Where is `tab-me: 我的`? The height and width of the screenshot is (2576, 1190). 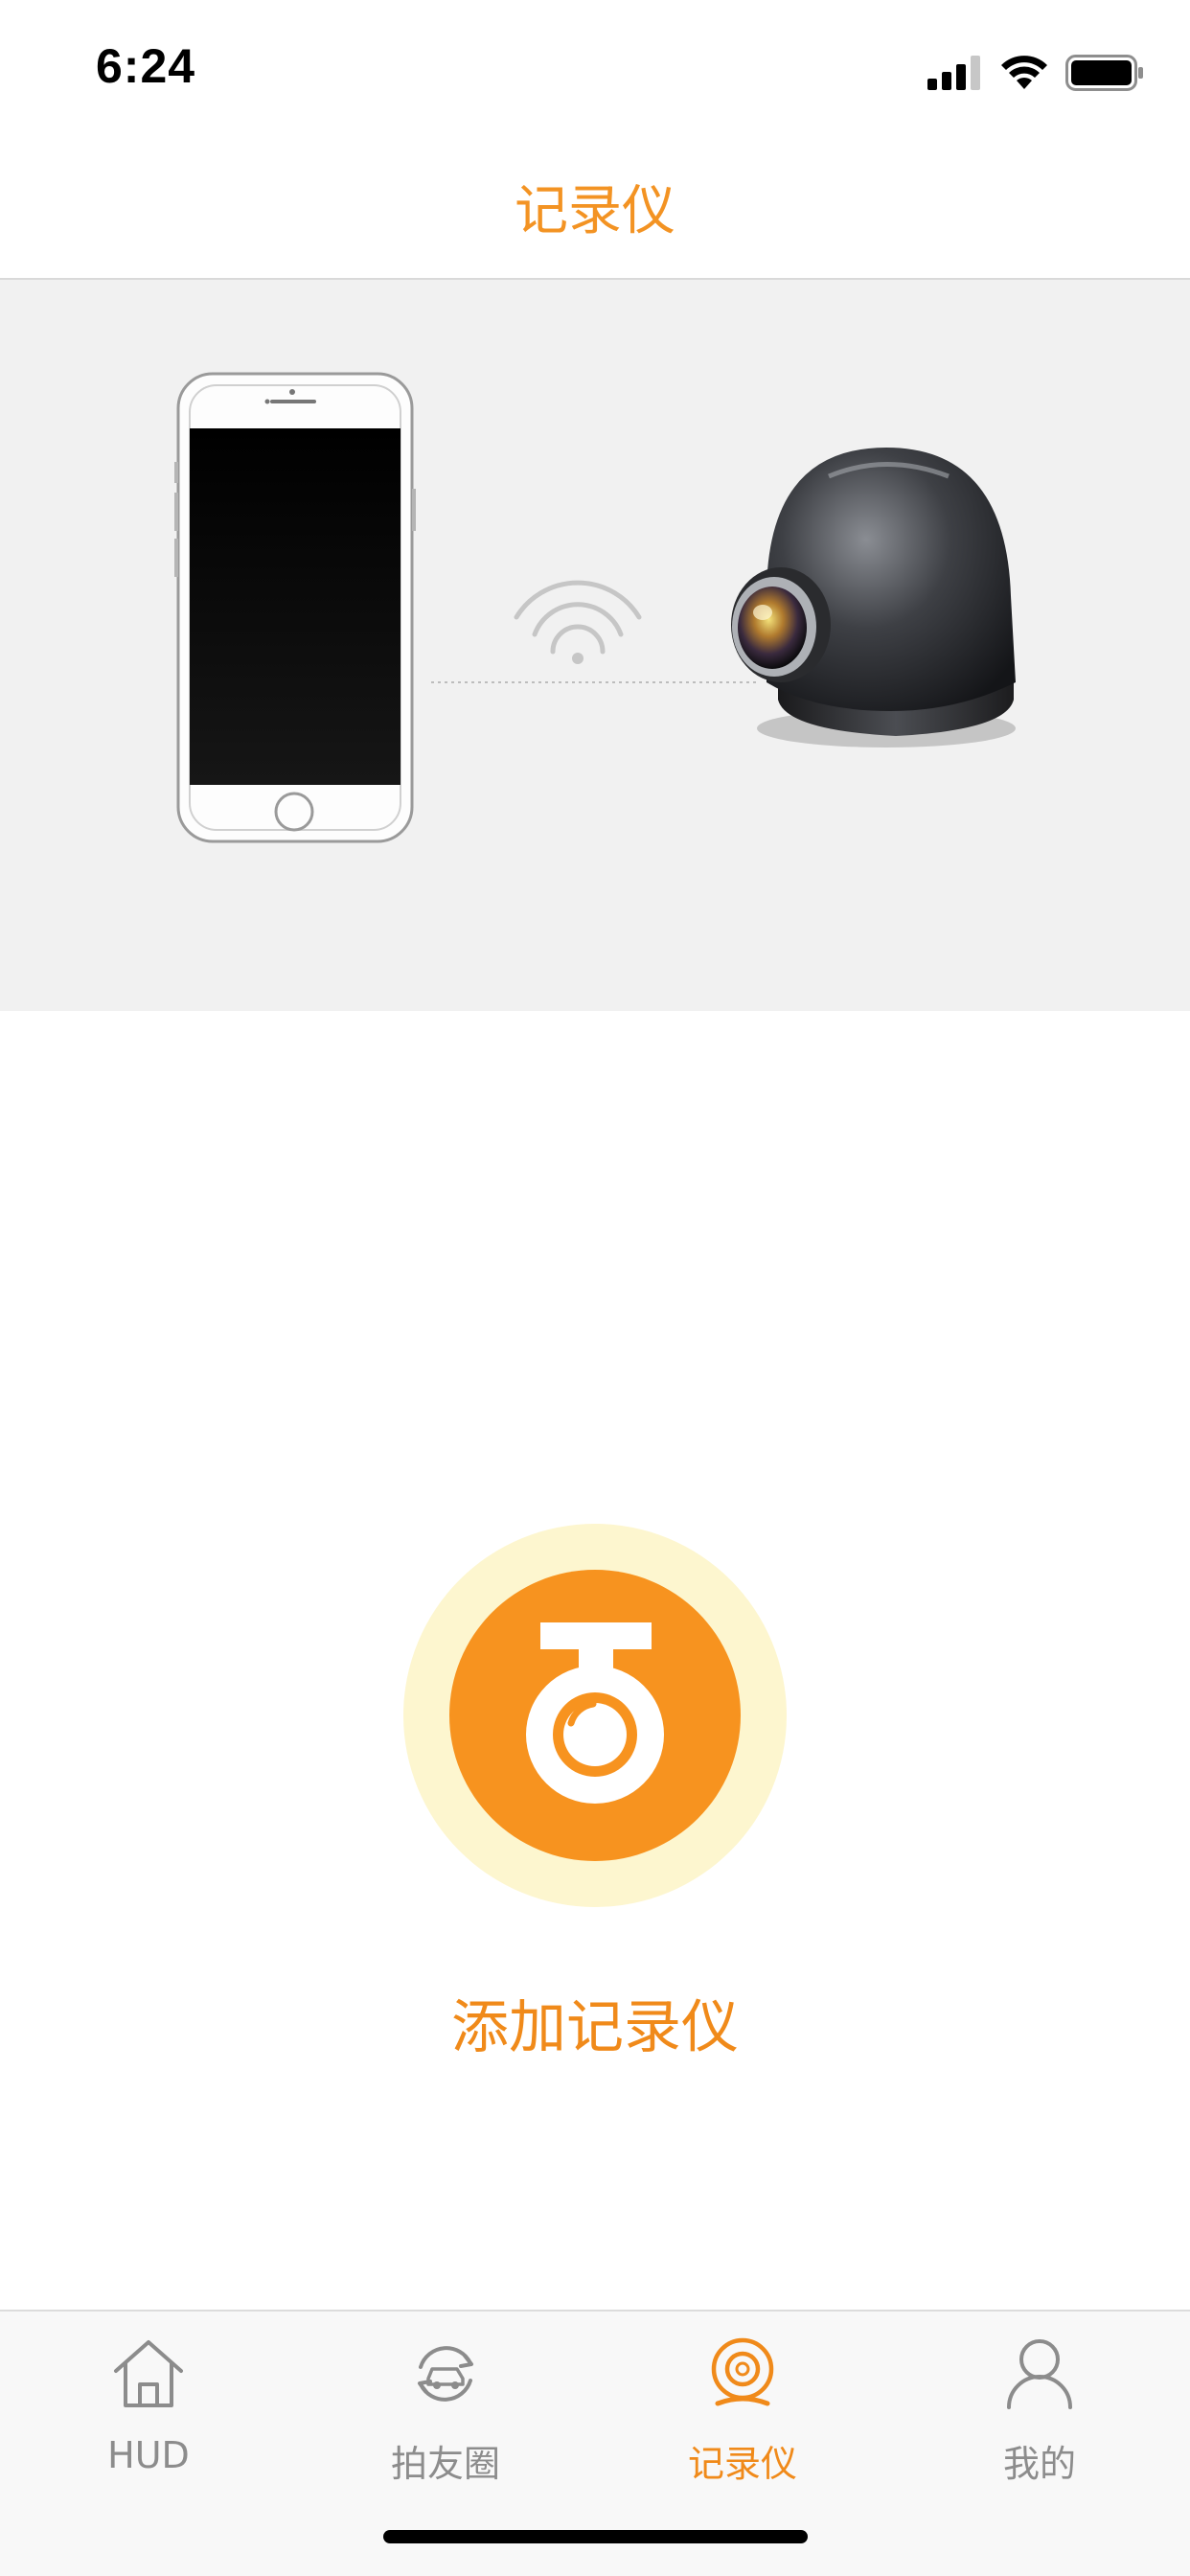
tab-me: 我的 is located at coordinates (1039, 2415).